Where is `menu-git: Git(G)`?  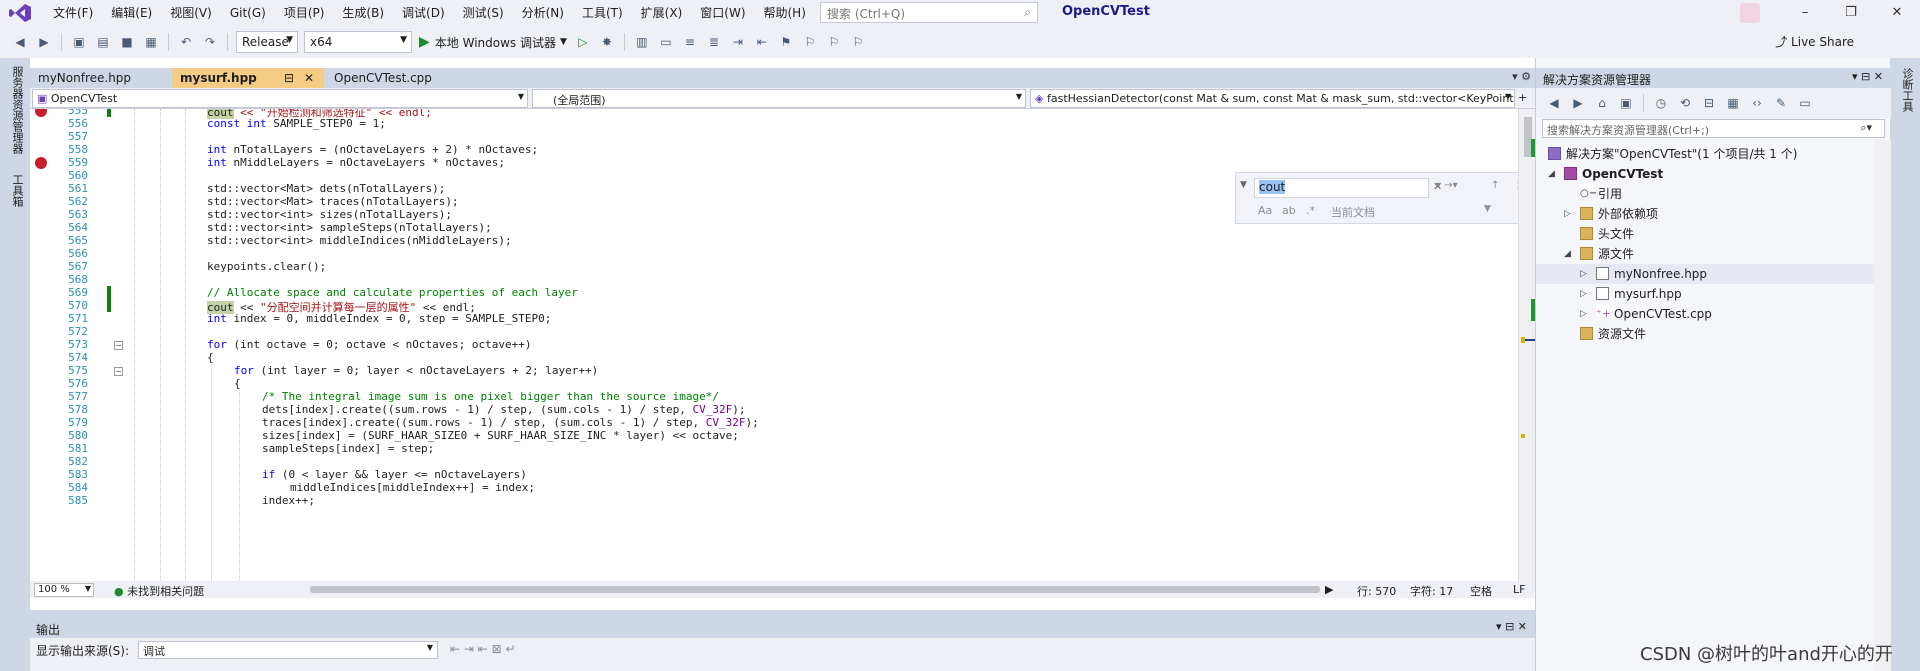
menu-git: Git(G) is located at coordinates (248, 13).